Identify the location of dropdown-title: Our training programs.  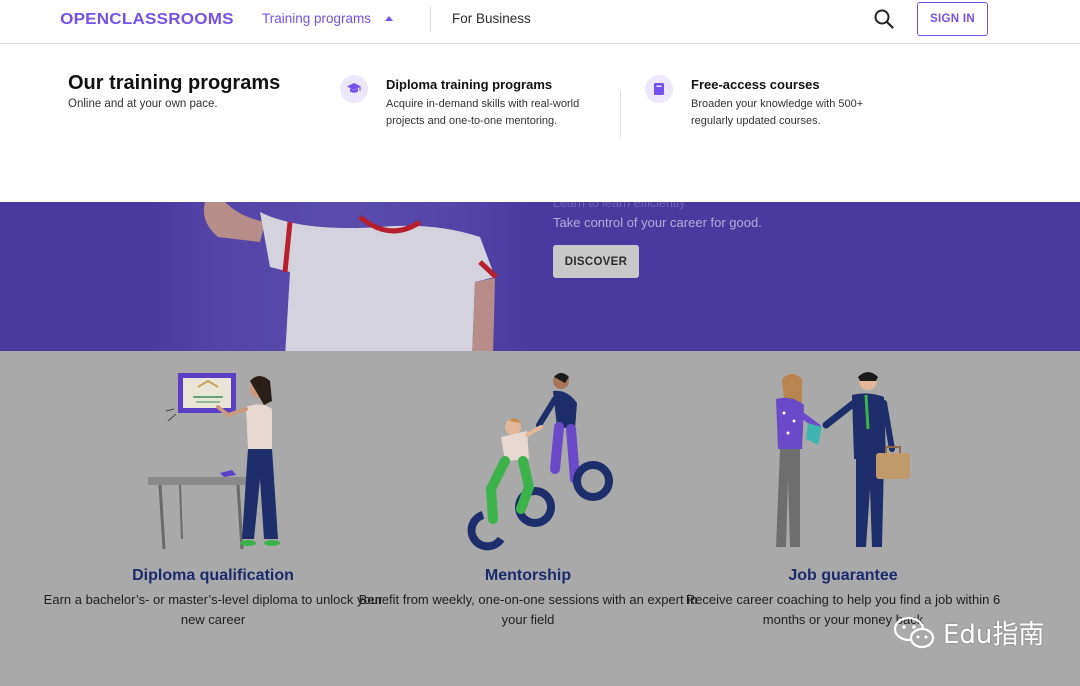
(174, 83).